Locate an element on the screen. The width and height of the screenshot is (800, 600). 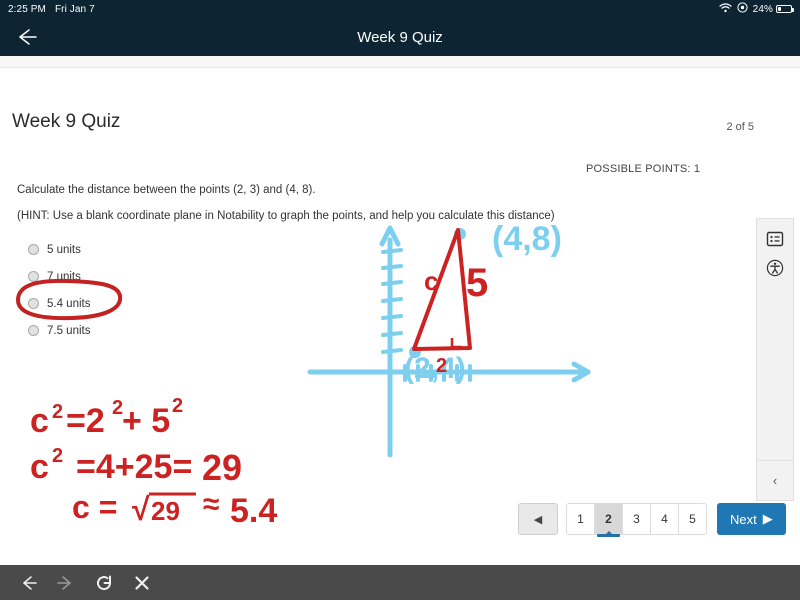
accessibility-icon is located at coordinates (775, 268).